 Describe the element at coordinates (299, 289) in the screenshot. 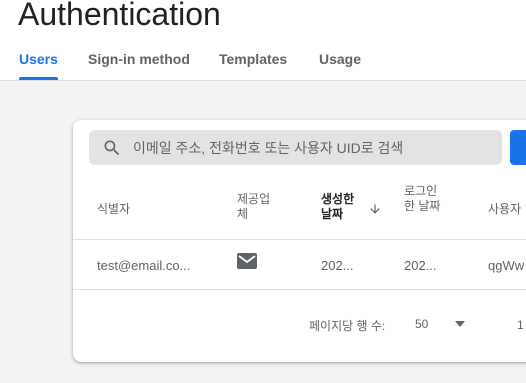

I see `row-divider` at that location.